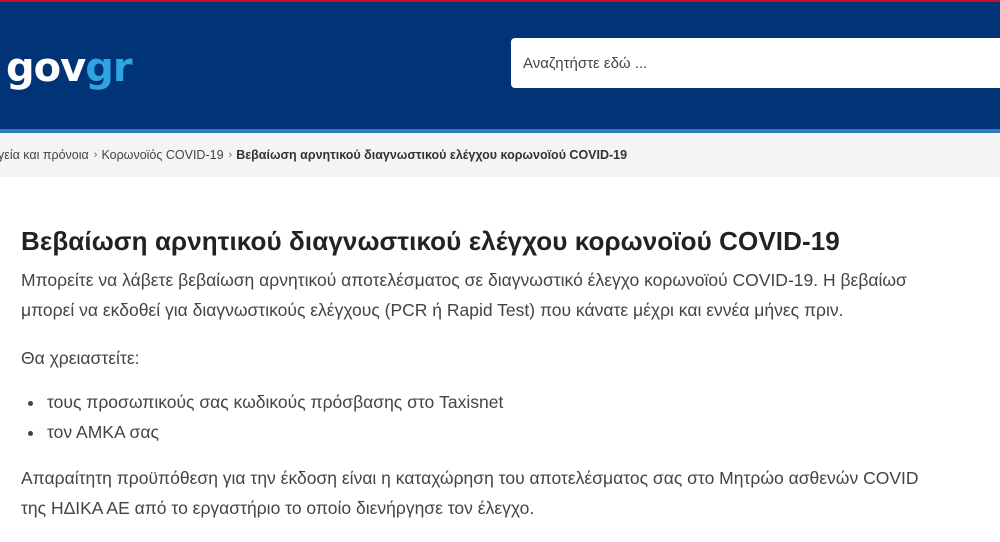  I want to click on logo-text-gr: gr, so click(108, 68).